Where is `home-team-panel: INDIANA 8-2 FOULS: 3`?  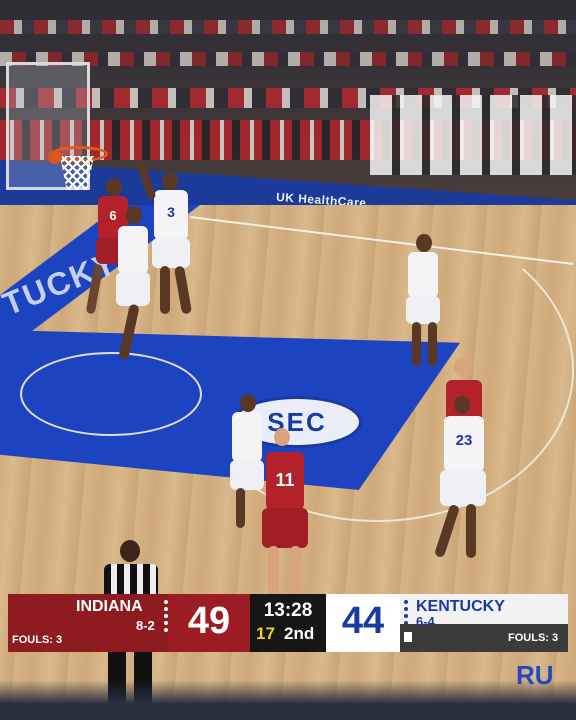 home-team-panel: INDIANA 8-2 FOULS: 3 is located at coordinates (88, 623).